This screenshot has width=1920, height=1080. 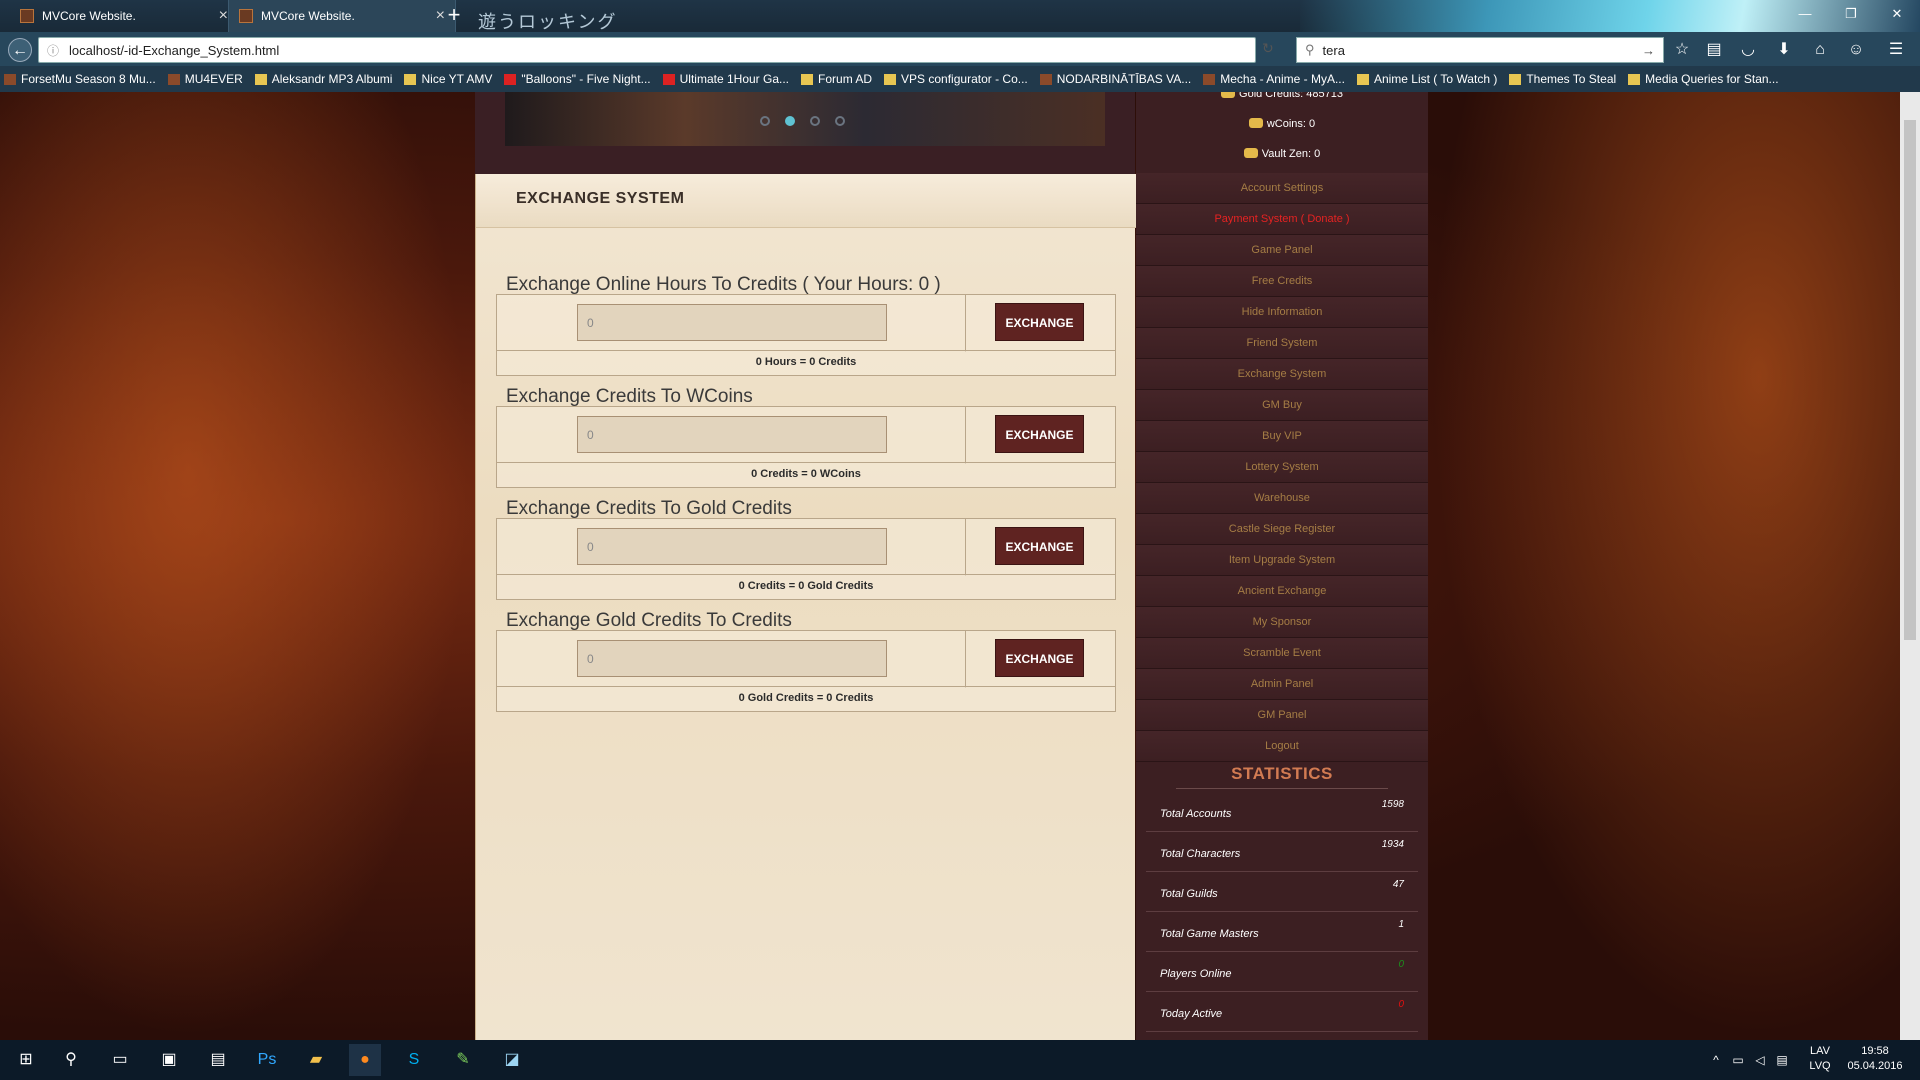 I want to click on restore-button: ❐, so click(x=1851, y=14).